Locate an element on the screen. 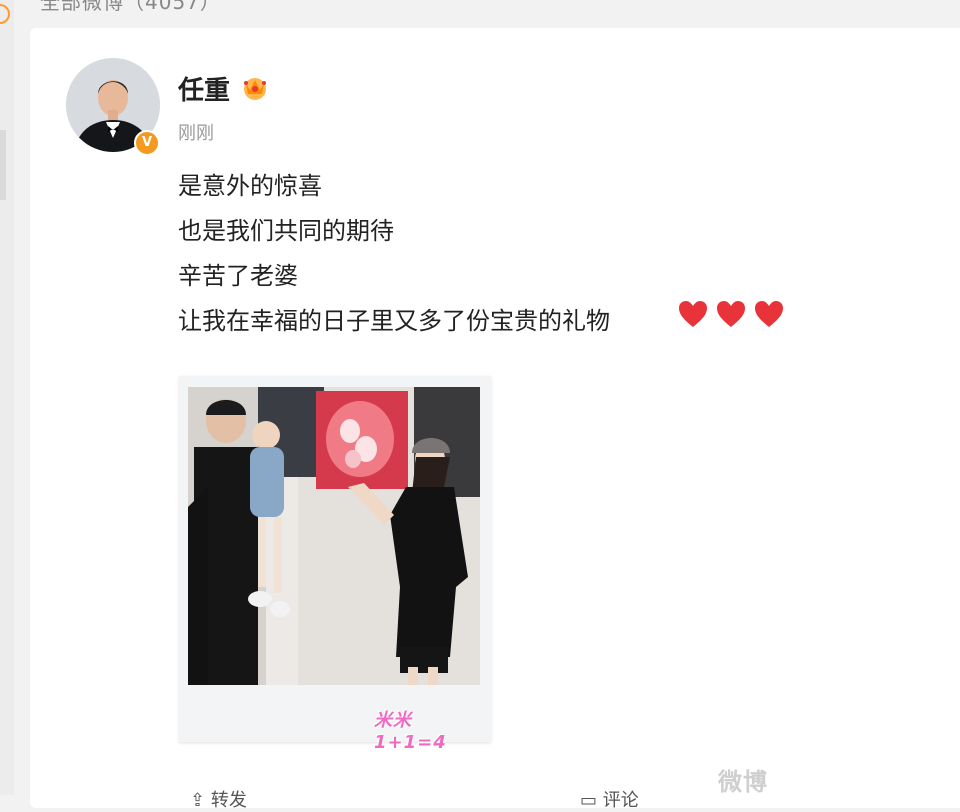 This screenshot has width=960, height=812. post-timestamp: 刚刚 is located at coordinates (196, 132).